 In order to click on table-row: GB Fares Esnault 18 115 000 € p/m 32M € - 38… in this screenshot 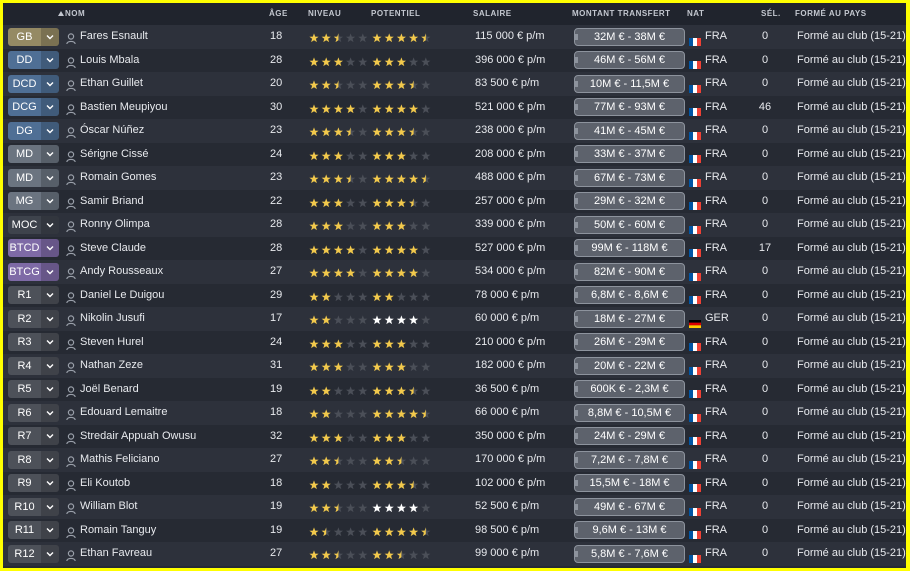, I will do `click(454, 37)`.